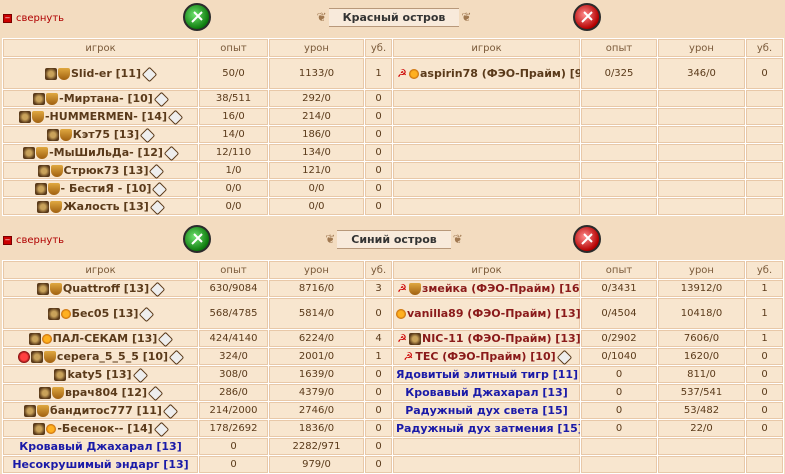 The width and height of the screenshot is (785, 474). What do you see at coordinates (233, 338) in the screenshot?
I see `exp-cell: 424/4140` at bounding box center [233, 338].